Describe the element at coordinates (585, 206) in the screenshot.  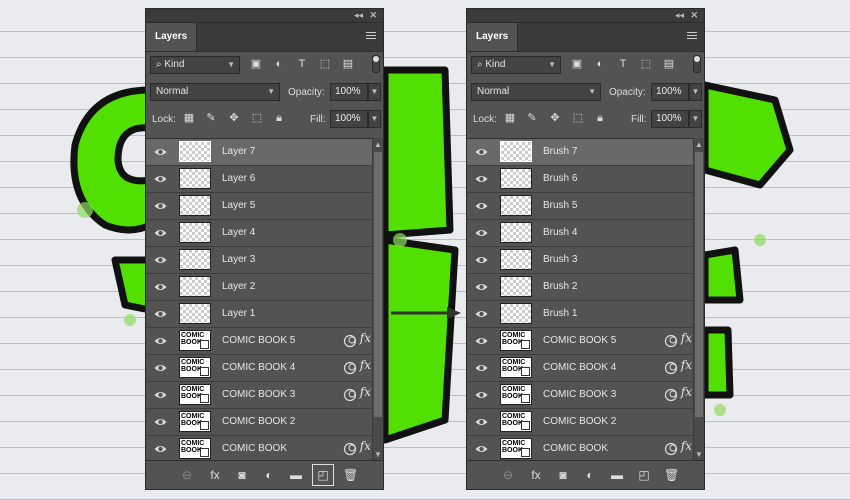
I see `layer-row: Brush 5` at that location.